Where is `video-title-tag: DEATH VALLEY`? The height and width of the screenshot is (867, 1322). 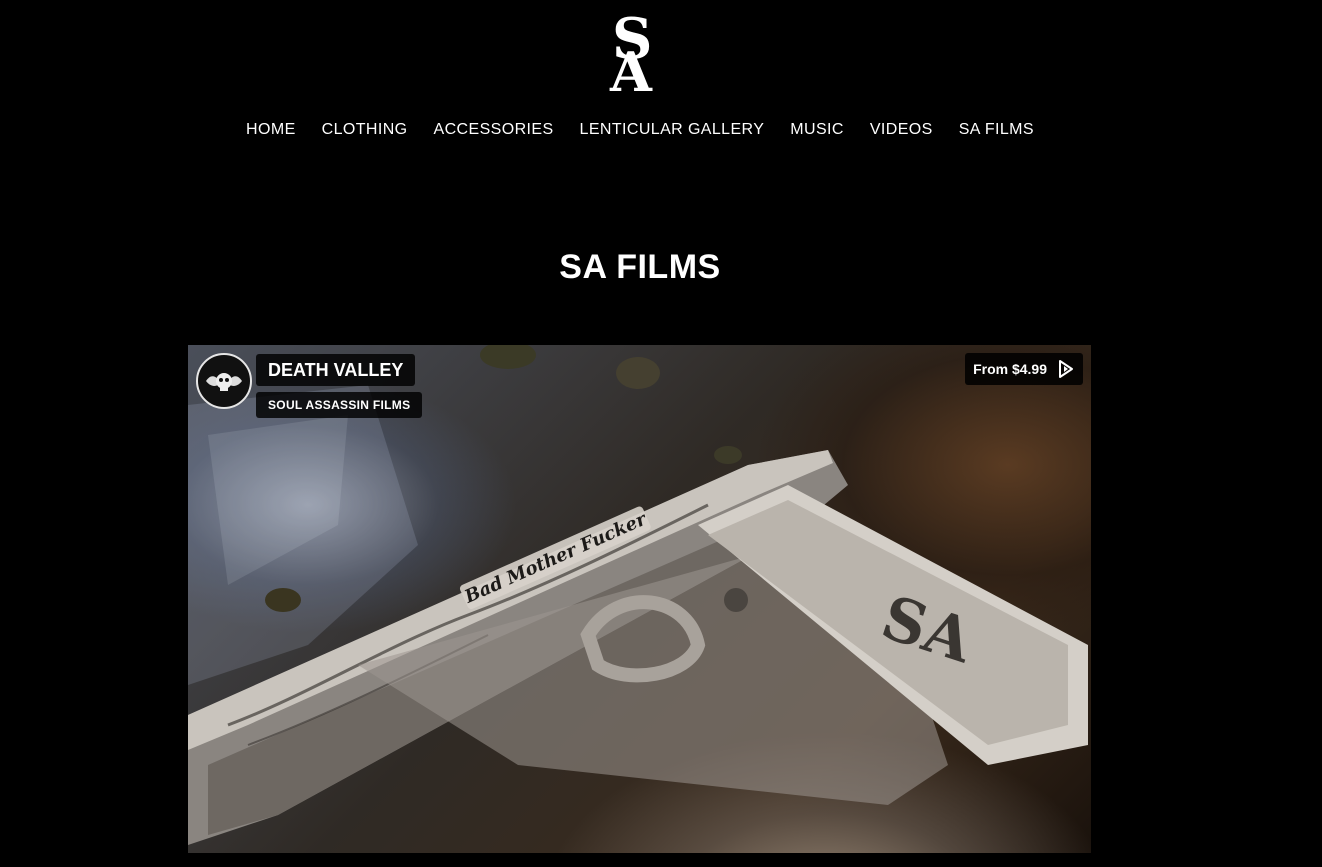 video-title-tag: DEATH VALLEY is located at coordinates (336, 370).